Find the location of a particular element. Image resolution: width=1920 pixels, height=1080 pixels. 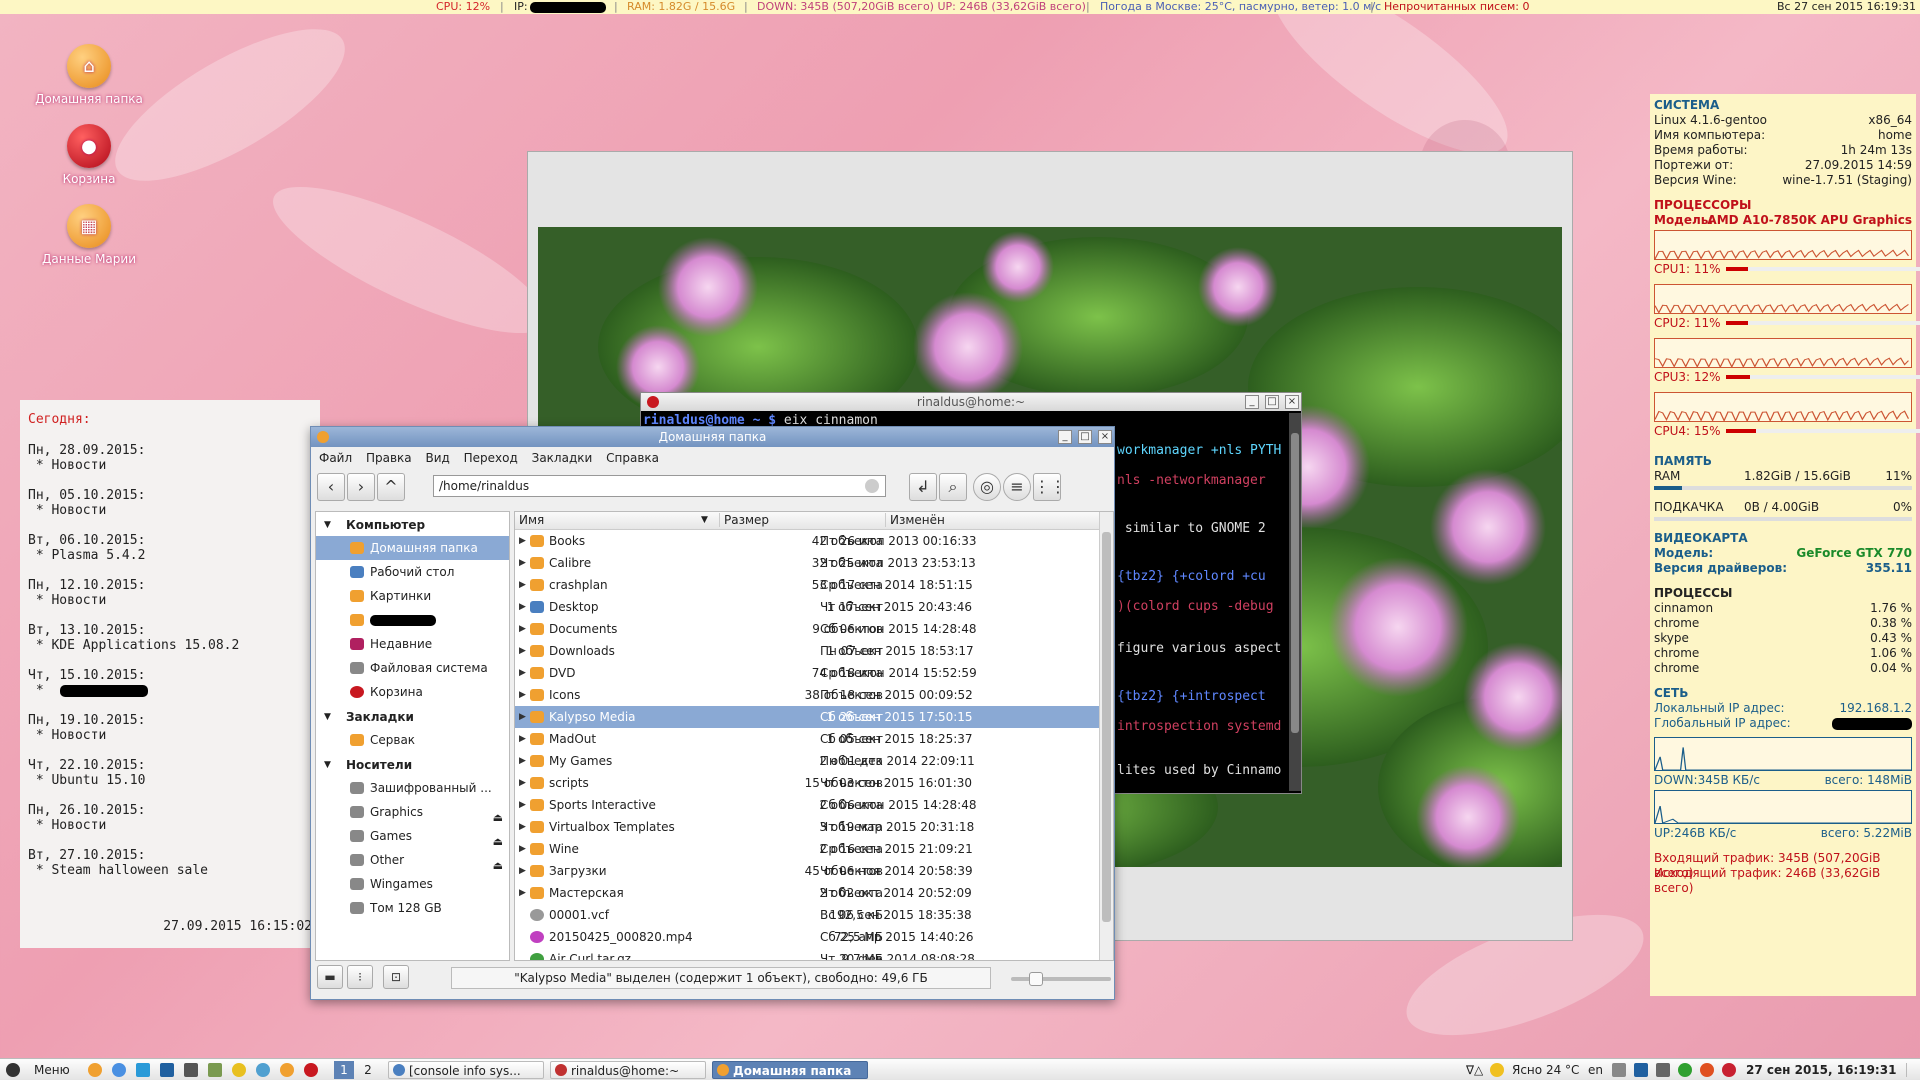

zoom-slider is located at coordinates (1061, 979).